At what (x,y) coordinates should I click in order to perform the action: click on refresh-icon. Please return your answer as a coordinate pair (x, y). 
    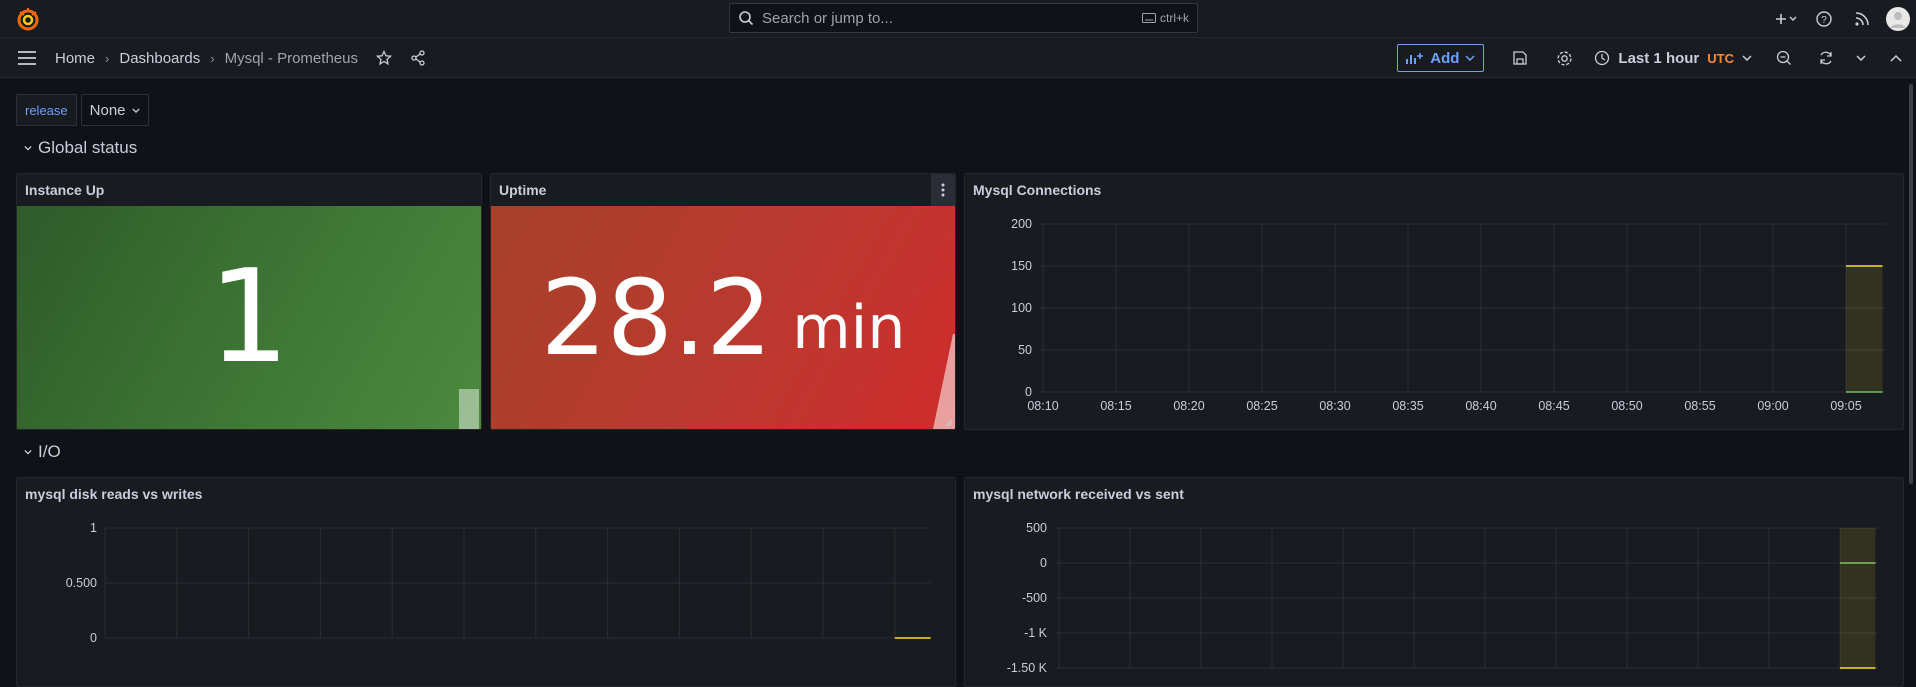
    Looking at the image, I should click on (1826, 58).